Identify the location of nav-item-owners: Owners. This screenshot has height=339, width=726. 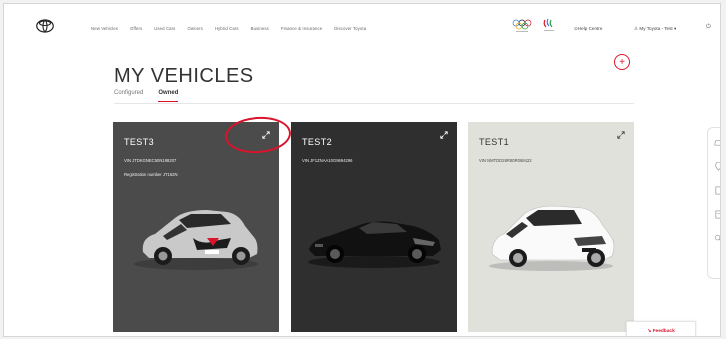
(194, 28).